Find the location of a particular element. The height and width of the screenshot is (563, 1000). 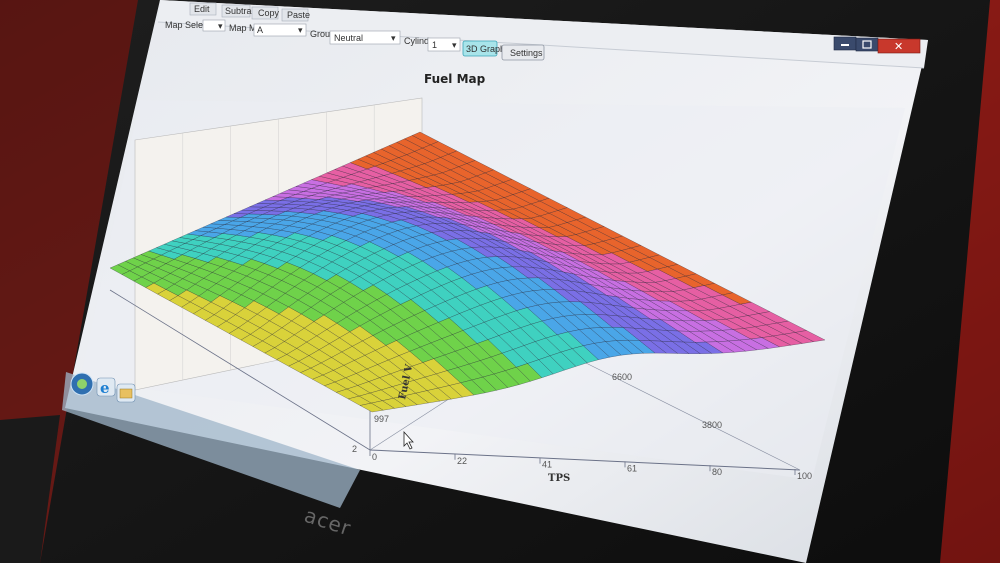

svg-text: Settings is located at coordinates (526, 53).